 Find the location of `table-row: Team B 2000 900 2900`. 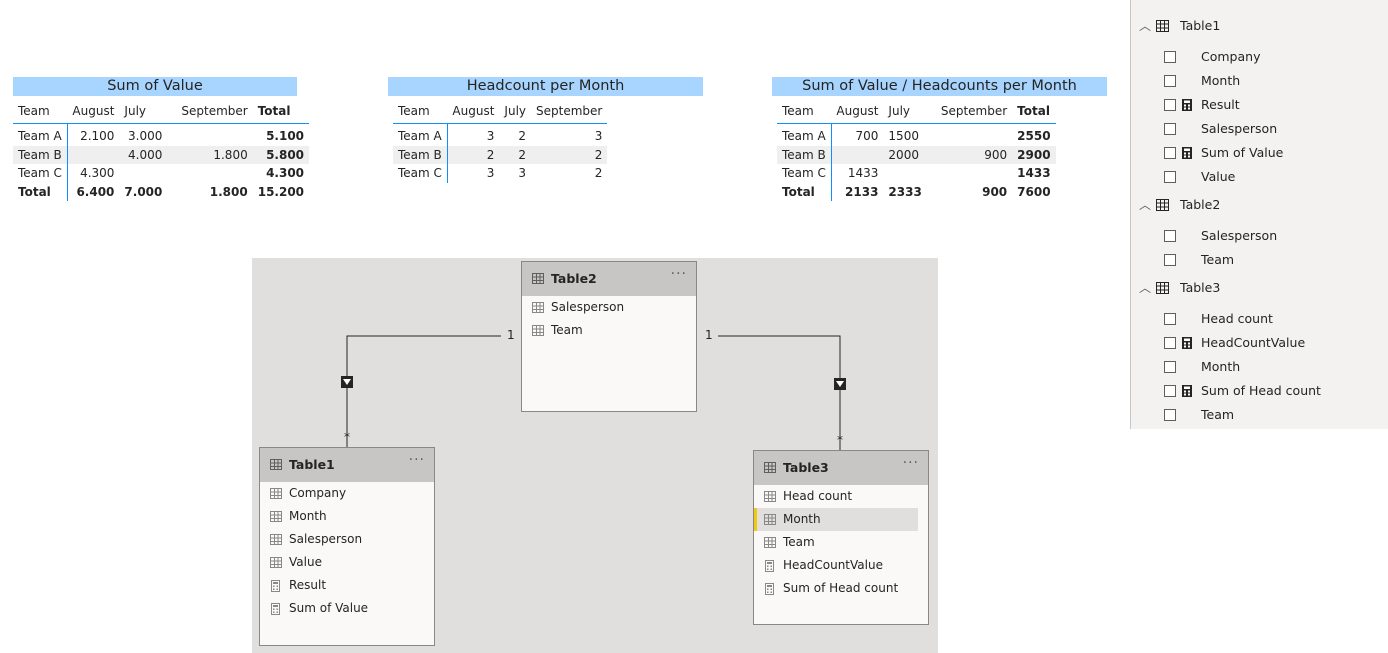

table-row: Team B 2000 900 2900 is located at coordinates (916, 154).